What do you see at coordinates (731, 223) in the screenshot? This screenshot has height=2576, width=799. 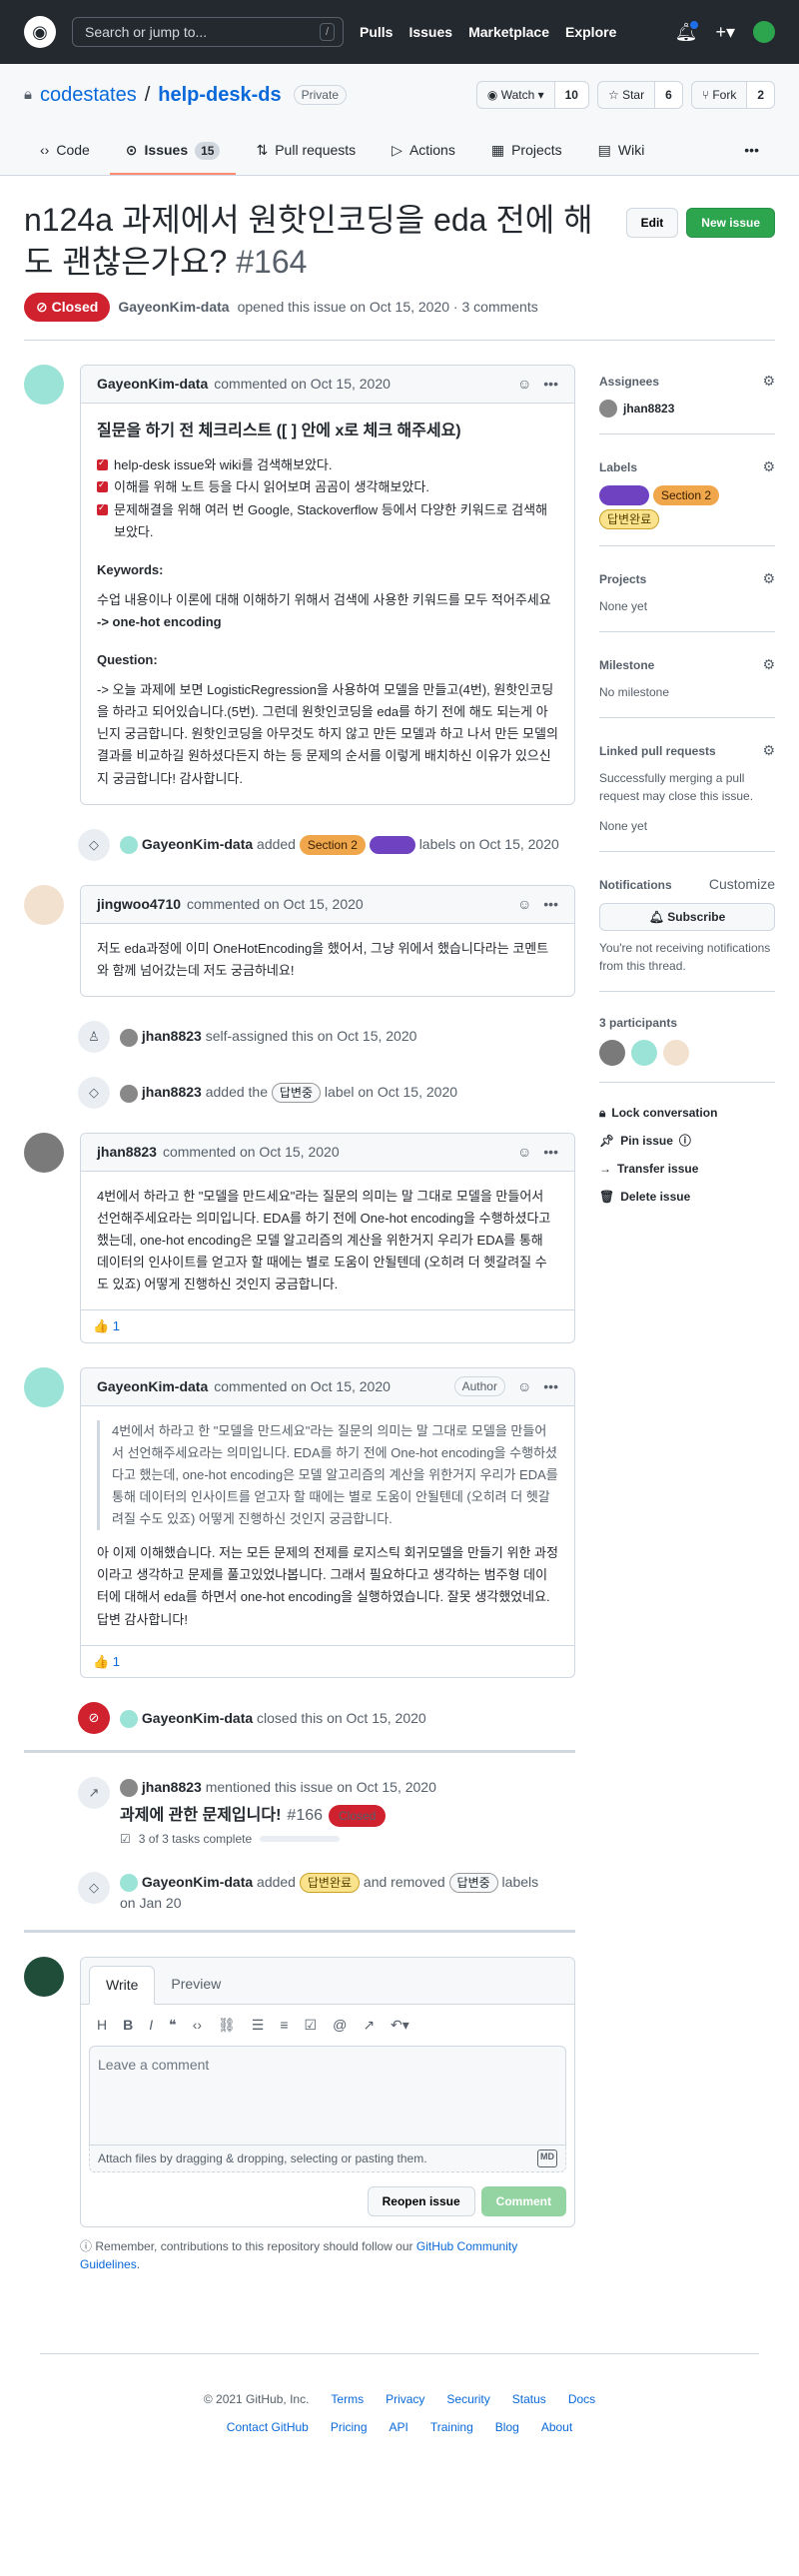 I see `new-issue-button: New issue` at bounding box center [731, 223].